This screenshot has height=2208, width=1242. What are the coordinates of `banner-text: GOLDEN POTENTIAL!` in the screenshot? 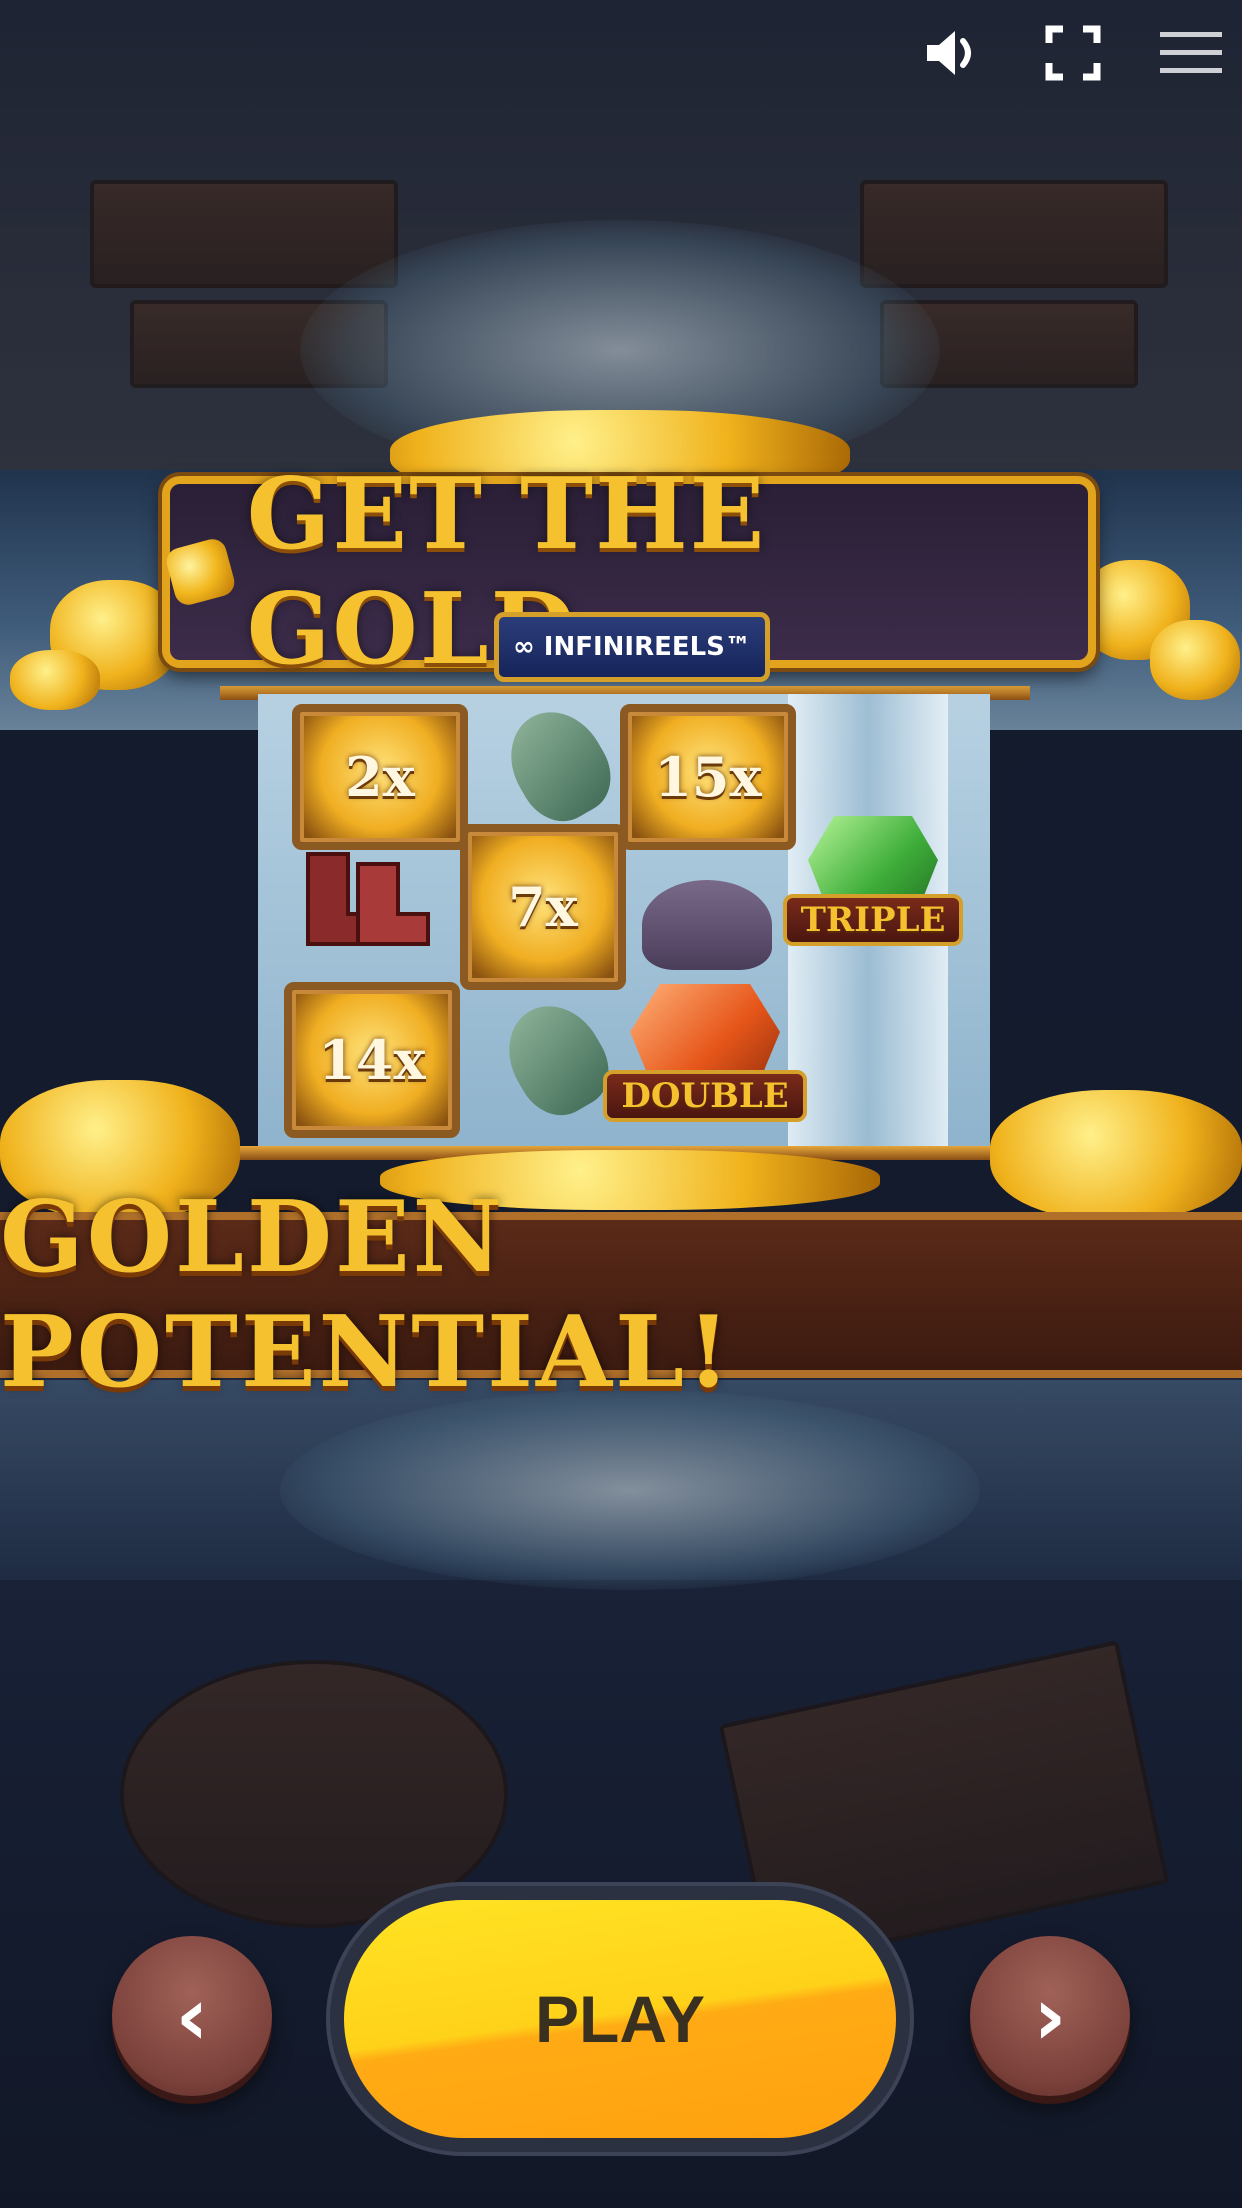 It's located at (366, 1295).